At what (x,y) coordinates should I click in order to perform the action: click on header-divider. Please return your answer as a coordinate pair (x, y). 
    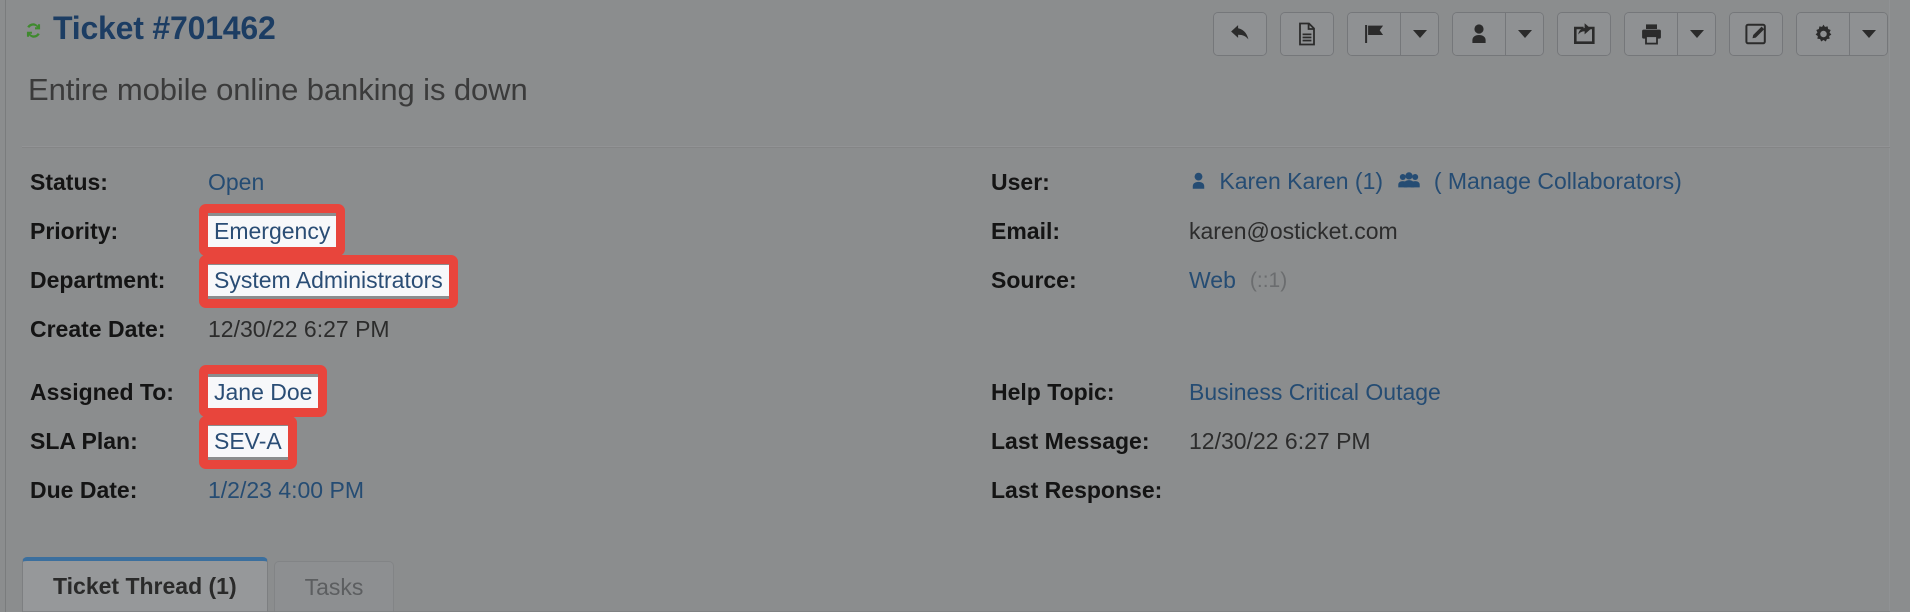
    Looking at the image, I should click on (956, 147).